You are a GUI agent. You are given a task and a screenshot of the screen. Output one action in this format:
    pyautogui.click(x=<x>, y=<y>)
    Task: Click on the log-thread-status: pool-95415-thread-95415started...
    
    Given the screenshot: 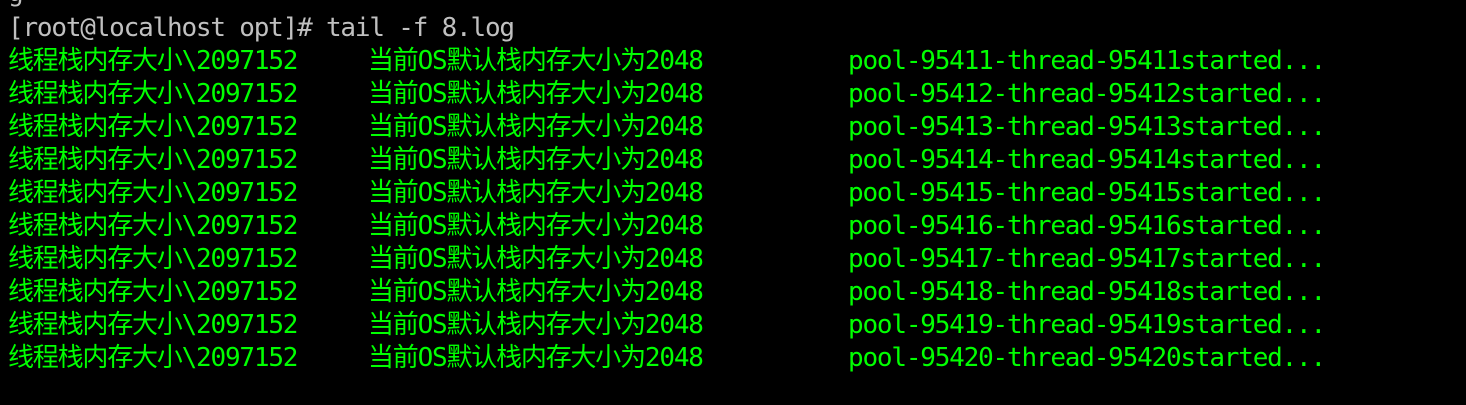 What is the action you would take?
    pyautogui.click(x=1087, y=193)
    